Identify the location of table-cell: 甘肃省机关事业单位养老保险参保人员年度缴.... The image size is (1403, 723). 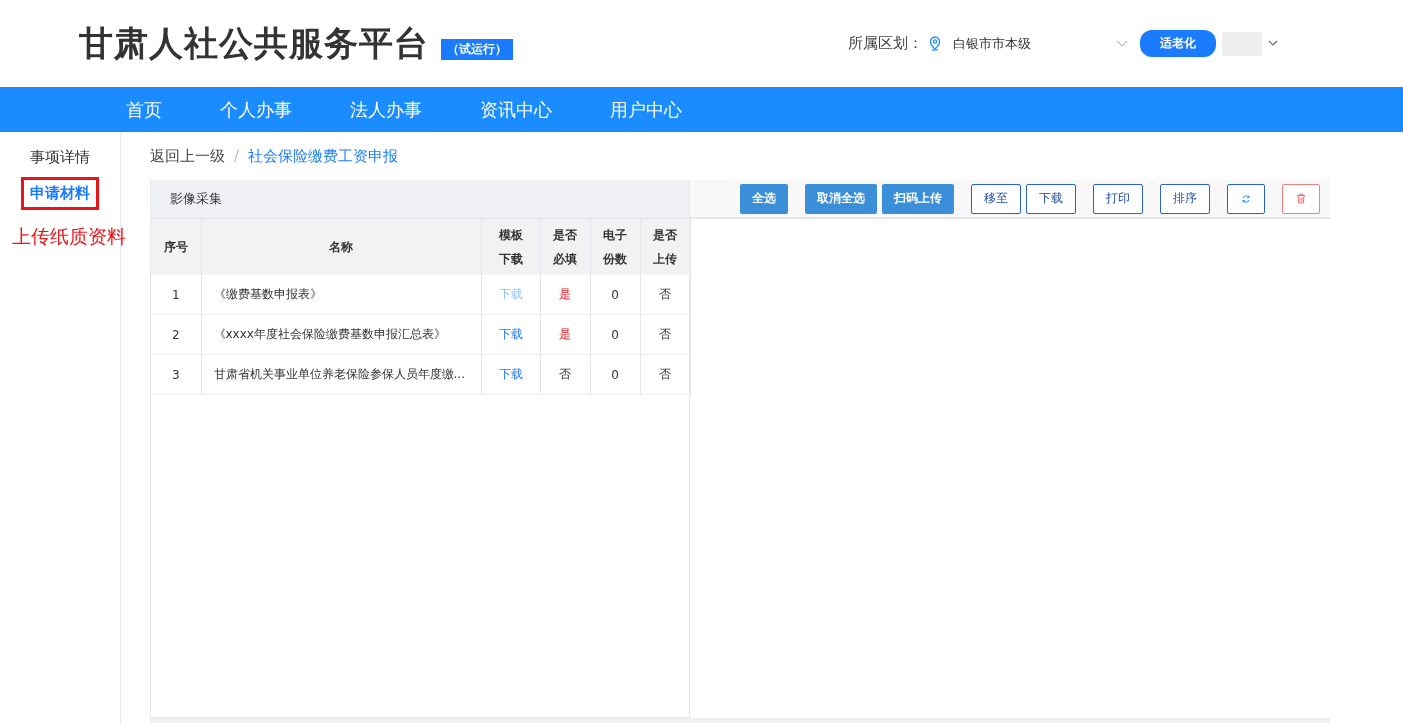
(341, 374).